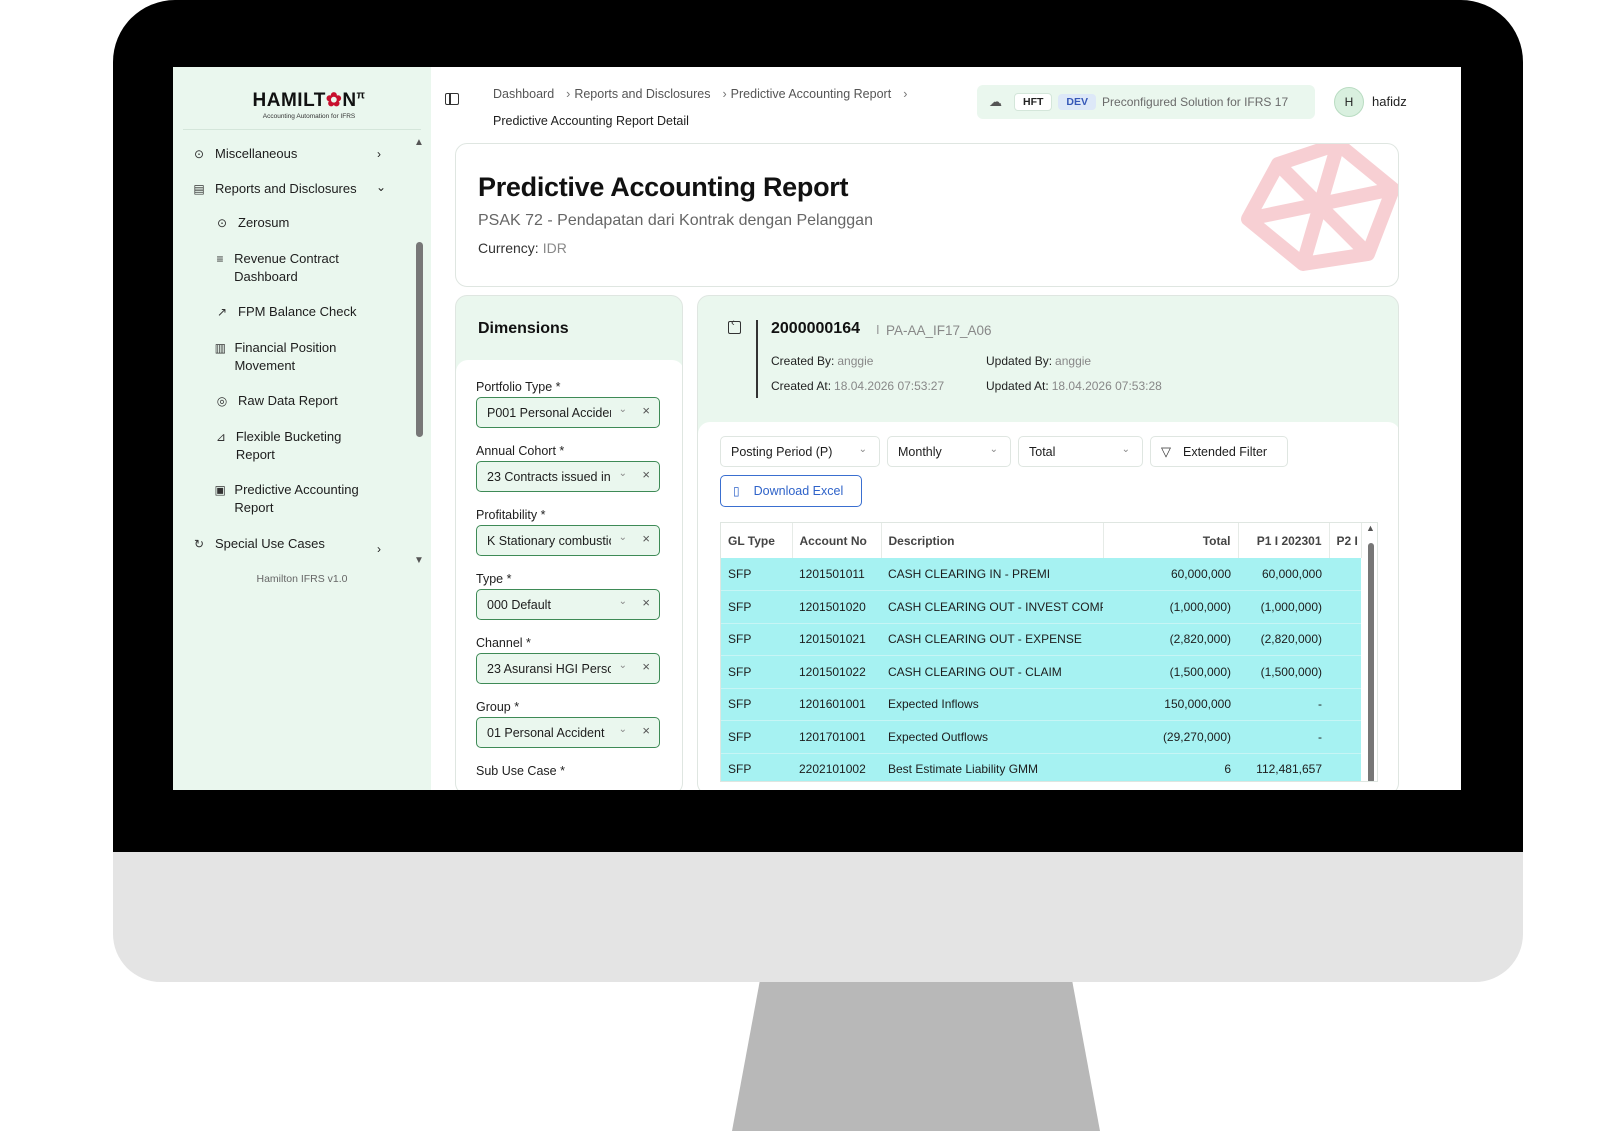  Describe the element at coordinates (992, 737) in the screenshot. I see `cell-description: Expected Outflows` at that location.